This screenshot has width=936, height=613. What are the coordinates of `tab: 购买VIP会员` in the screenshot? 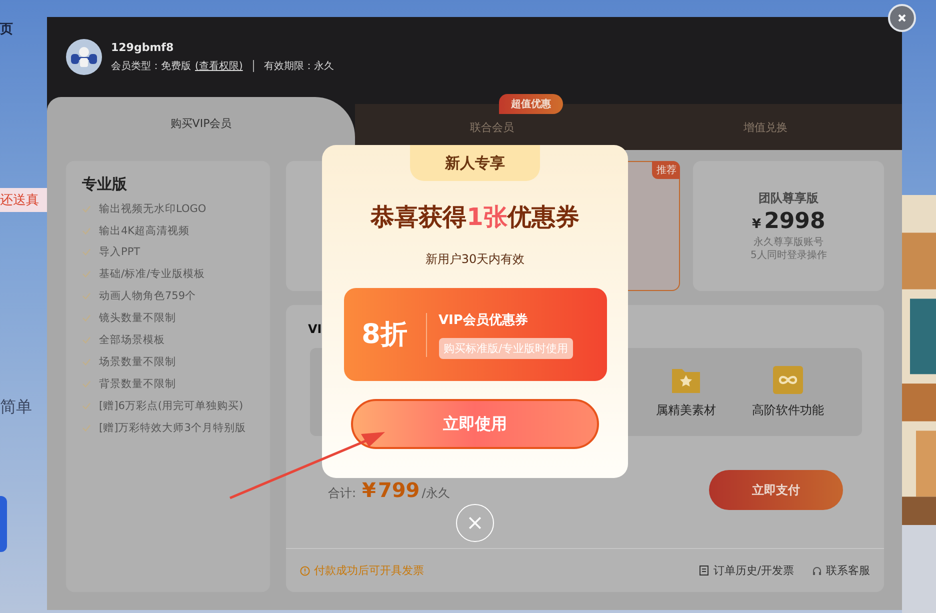 It's located at (201, 123).